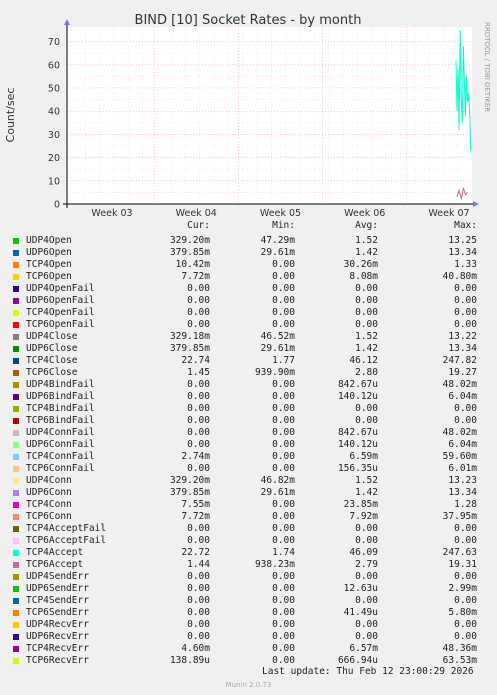 The image size is (497, 695). What do you see at coordinates (363, 456) in the screenshot?
I see `legend-avg: 6.59m` at bounding box center [363, 456].